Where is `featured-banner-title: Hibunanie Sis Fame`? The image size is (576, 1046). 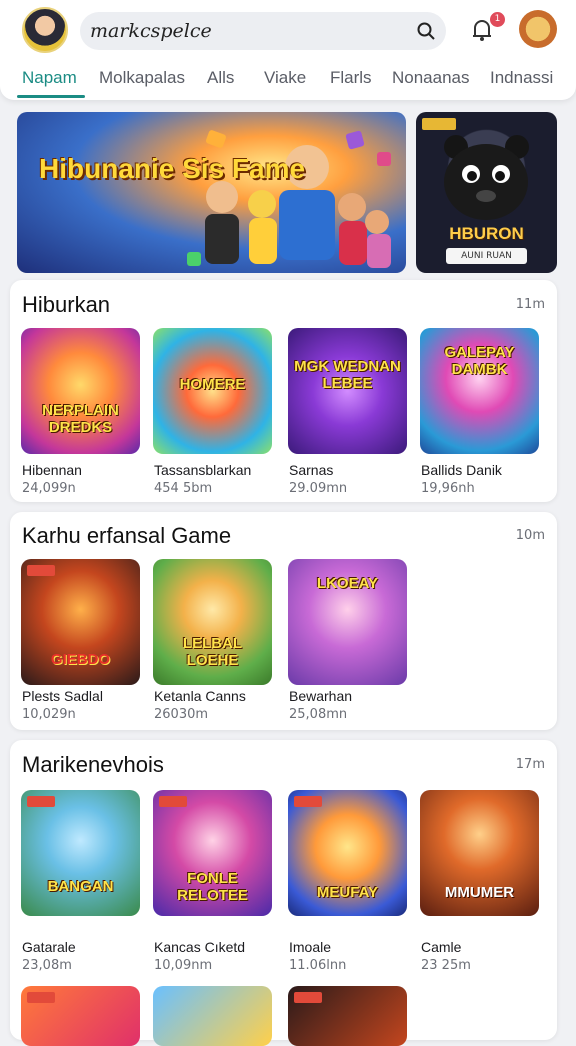
featured-banner-title: Hibunanie Sis Fame is located at coordinates (172, 168).